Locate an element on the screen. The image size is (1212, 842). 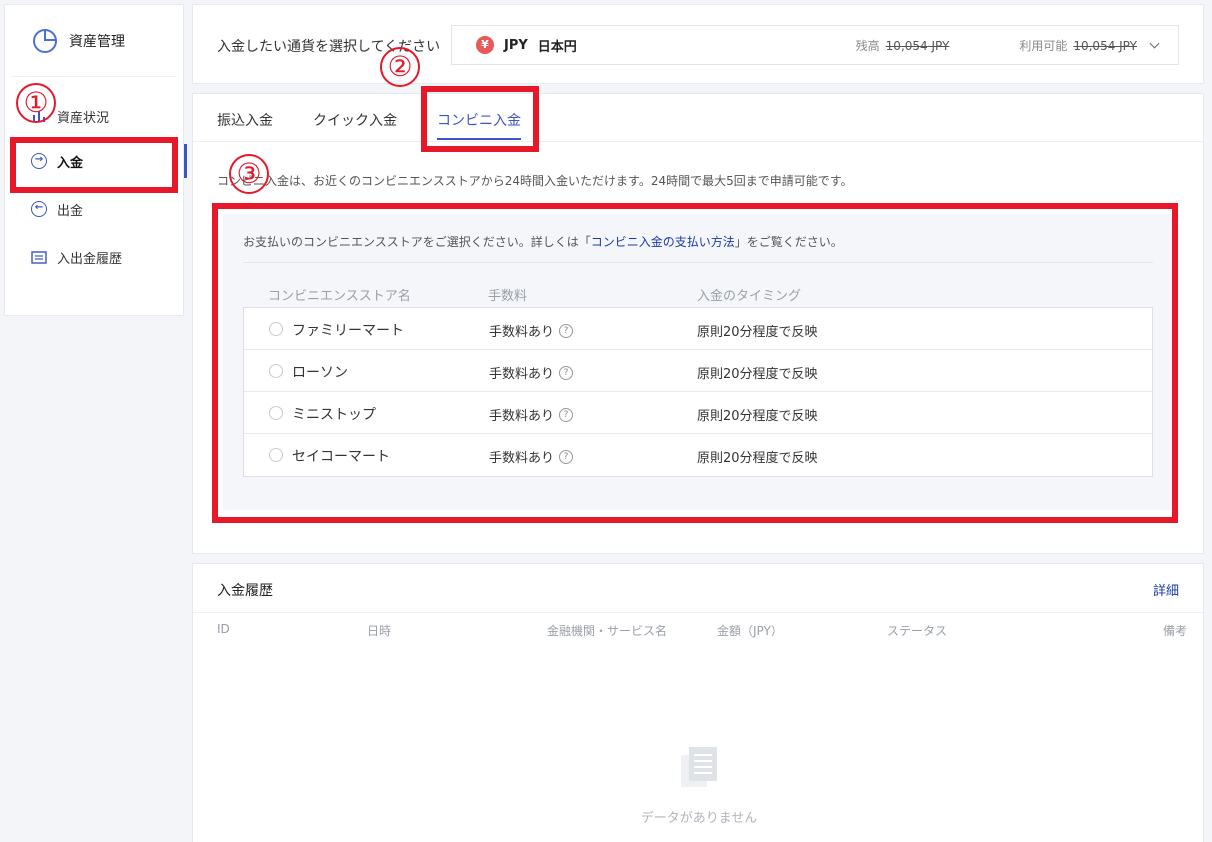
sidebar-item-label: 入出金履歴 is located at coordinates (90, 259).